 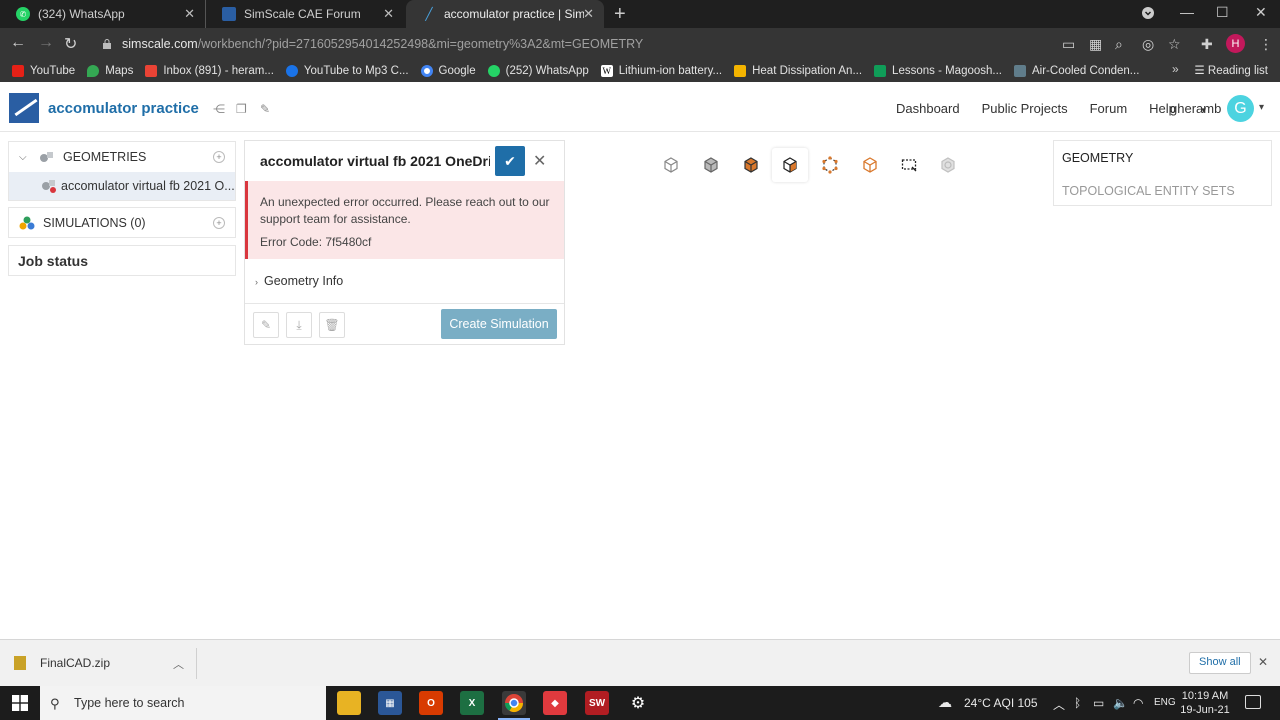 What do you see at coordinates (1253, 702) in the screenshot?
I see `notifications-icon` at bounding box center [1253, 702].